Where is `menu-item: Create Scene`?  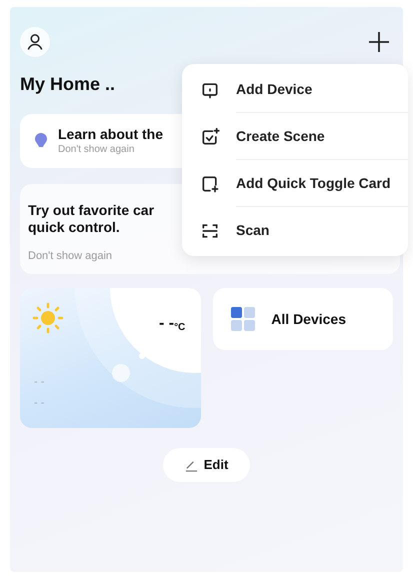 menu-item: Create Scene is located at coordinates (295, 136).